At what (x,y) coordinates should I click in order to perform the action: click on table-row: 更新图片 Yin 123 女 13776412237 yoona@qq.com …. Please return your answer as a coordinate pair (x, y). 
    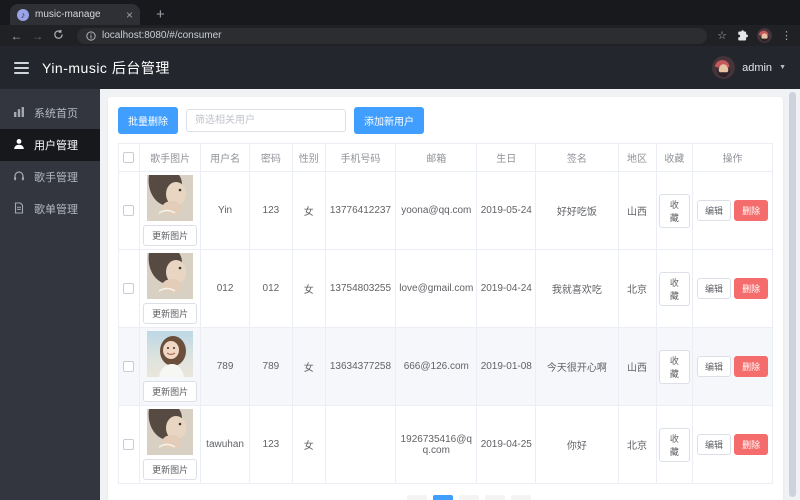
    Looking at the image, I should click on (445, 210).